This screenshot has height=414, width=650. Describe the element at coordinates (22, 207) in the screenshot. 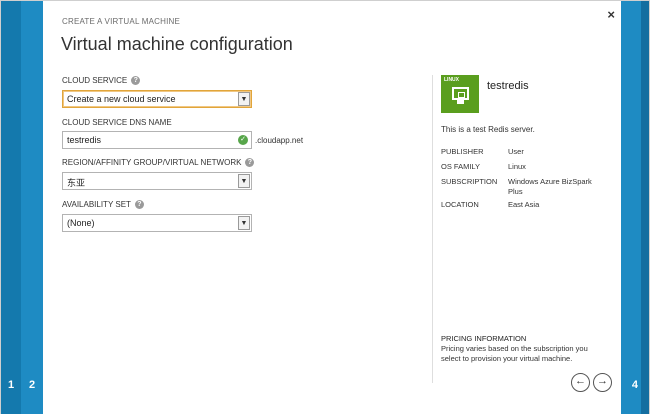

I see `left-step-strip: 1 2` at that location.